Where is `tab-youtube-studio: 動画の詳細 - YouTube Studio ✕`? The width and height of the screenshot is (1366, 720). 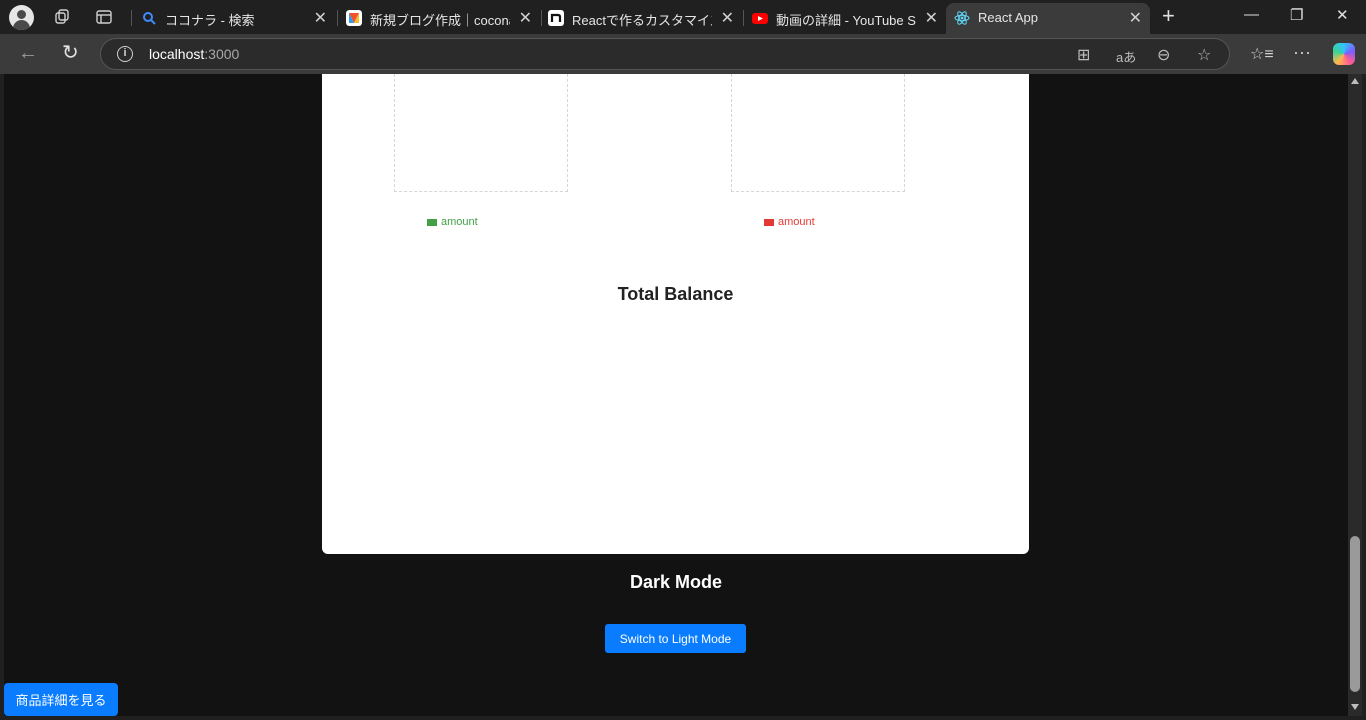 tab-youtube-studio: 動画の詳細 - YouTube Studio ✕ is located at coordinates (845, 18).